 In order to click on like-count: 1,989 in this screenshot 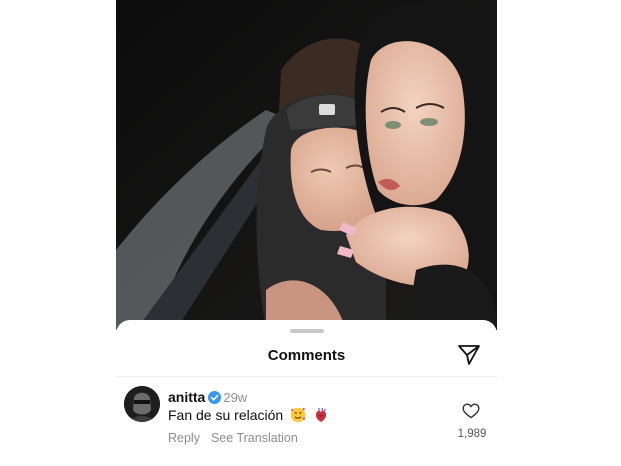, I will do `click(472, 434)`.